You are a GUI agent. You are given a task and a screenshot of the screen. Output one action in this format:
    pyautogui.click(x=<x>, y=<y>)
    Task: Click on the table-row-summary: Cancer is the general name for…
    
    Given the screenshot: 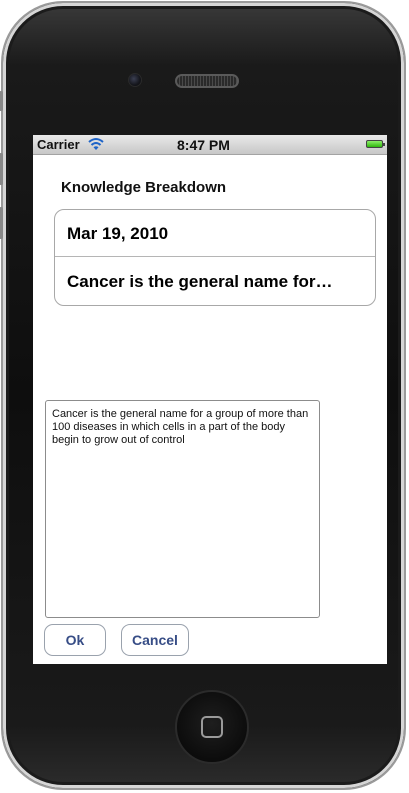 What is the action you would take?
    pyautogui.click(x=215, y=281)
    